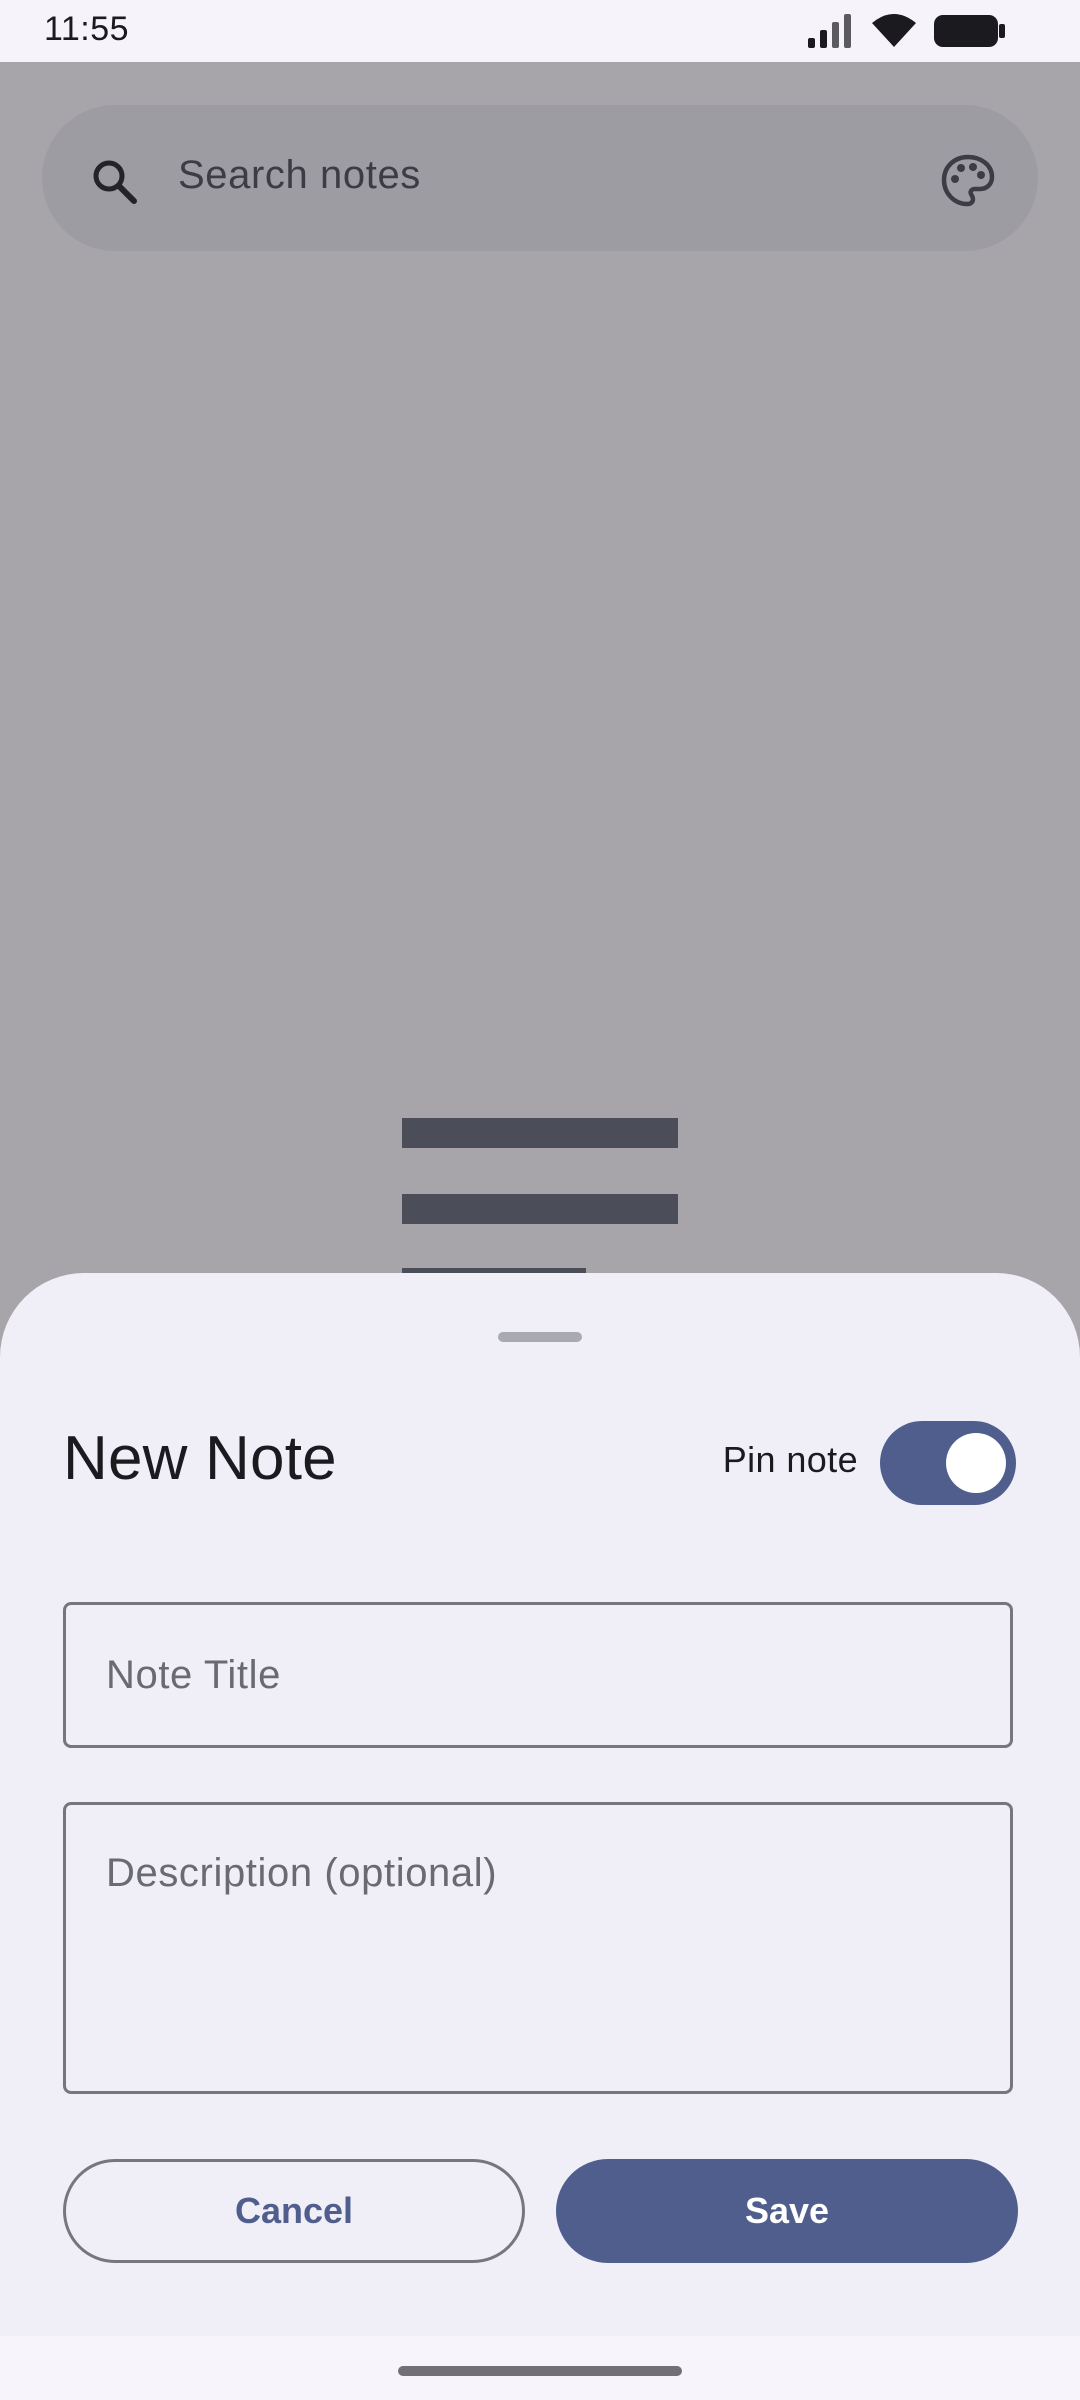 This screenshot has width=1080, height=2400. I want to click on cancel-button: Cancel, so click(294, 2211).